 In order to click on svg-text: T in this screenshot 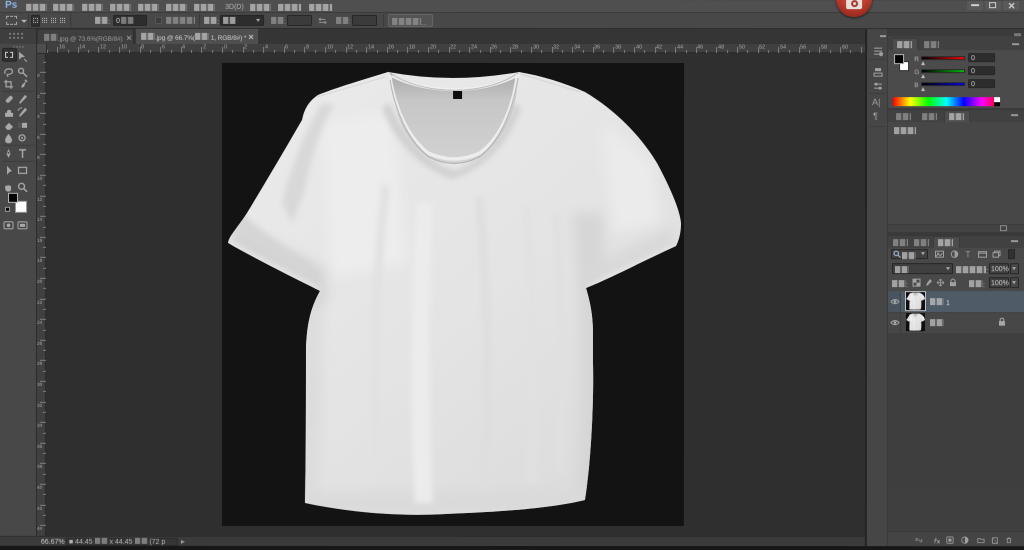, I will do `click(968, 254)`.